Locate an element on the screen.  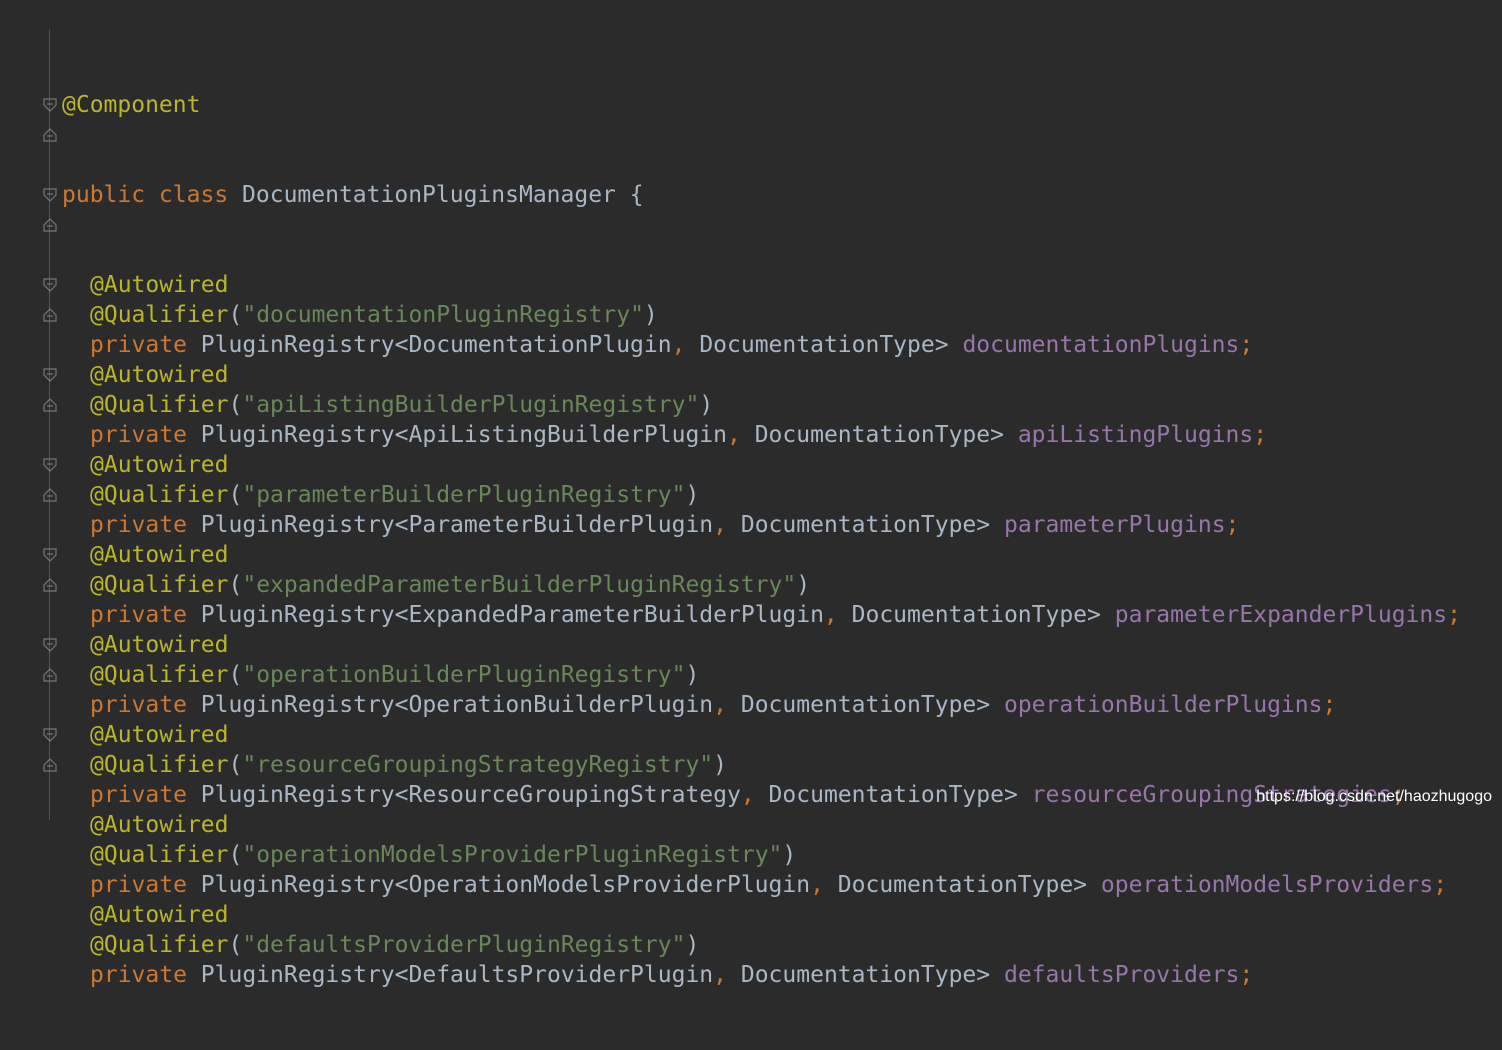
class-open-brace: { is located at coordinates (636, 195).